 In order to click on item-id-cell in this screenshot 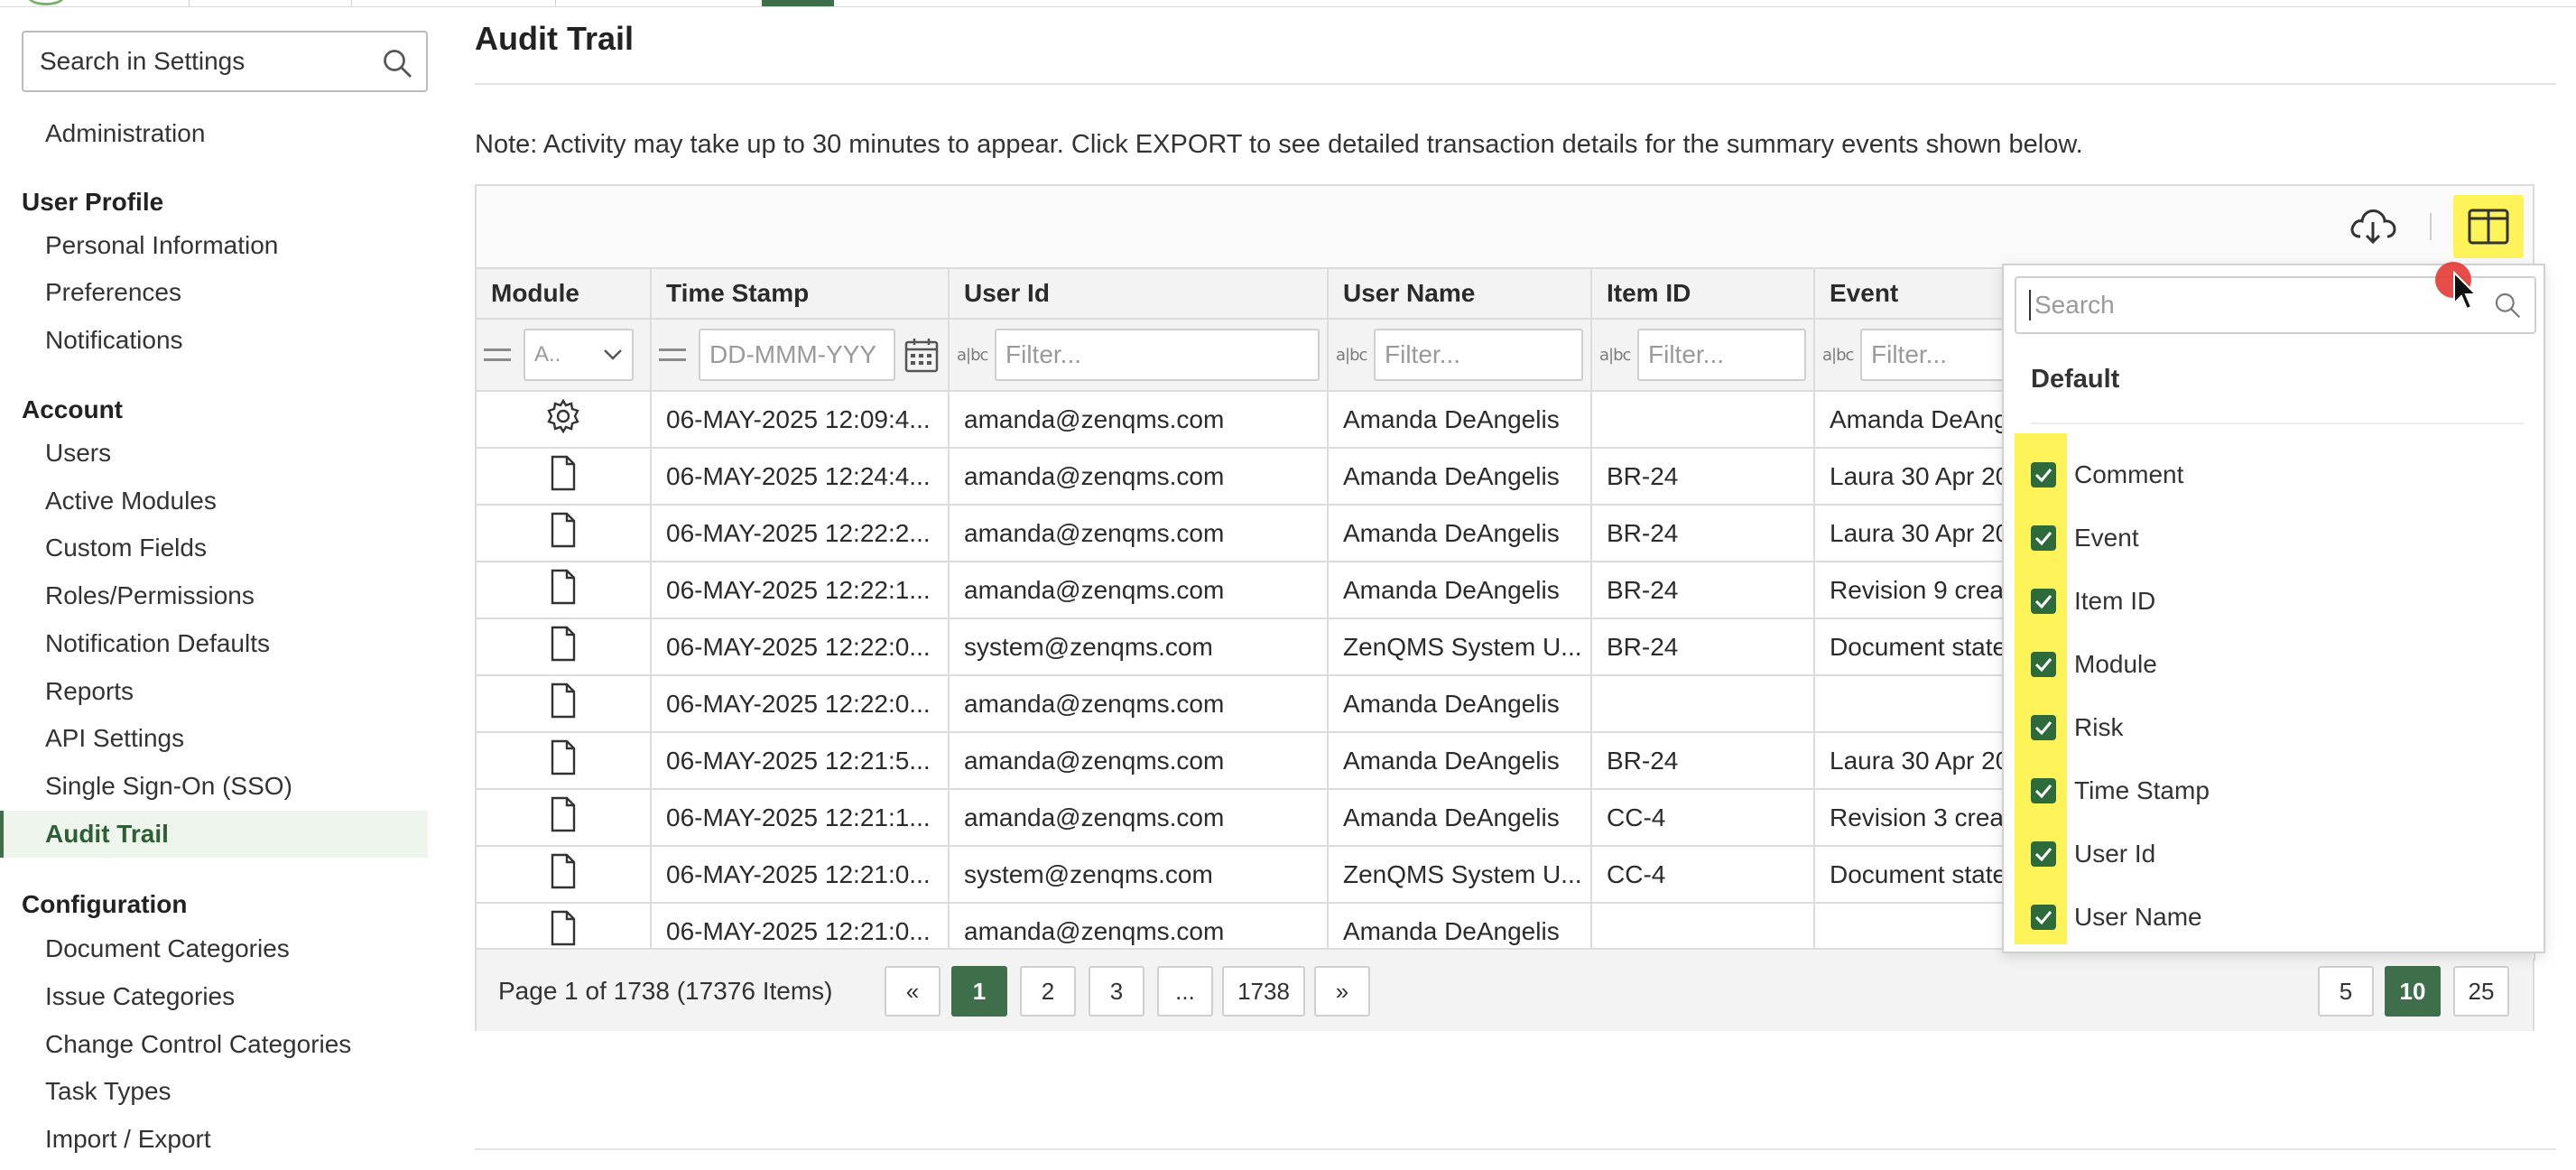, I will do `click(1703, 704)`.